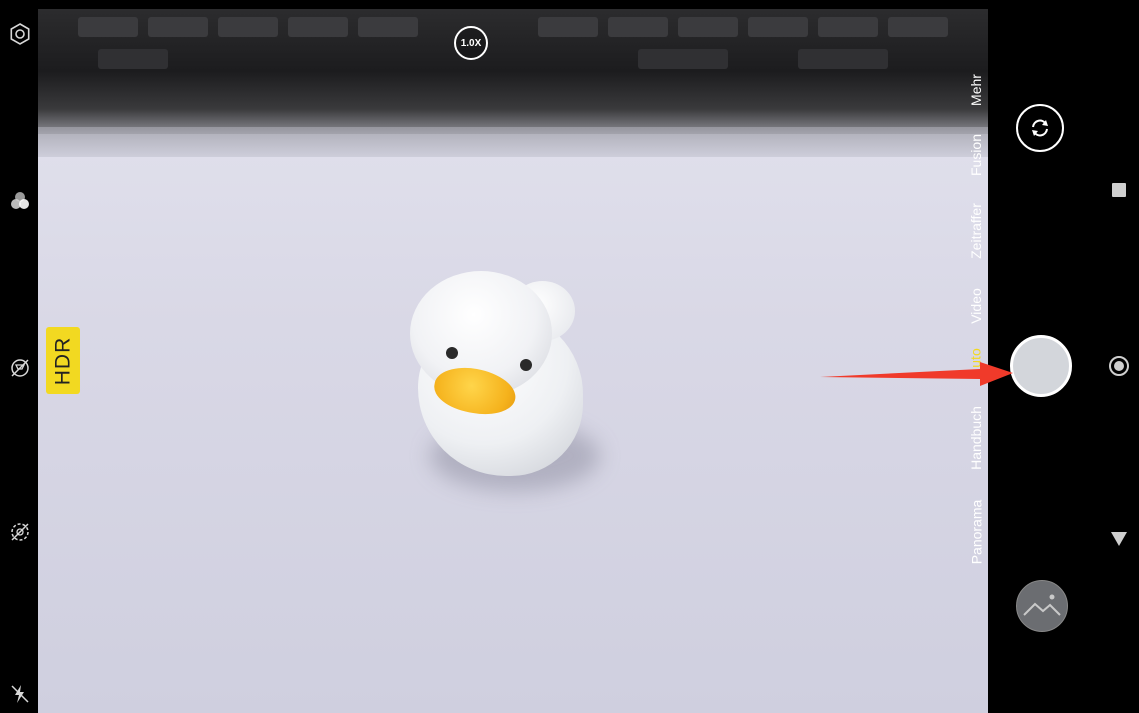 This screenshot has width=1139, height=713. I want to click on flash-off-icon, so click(20, 694).